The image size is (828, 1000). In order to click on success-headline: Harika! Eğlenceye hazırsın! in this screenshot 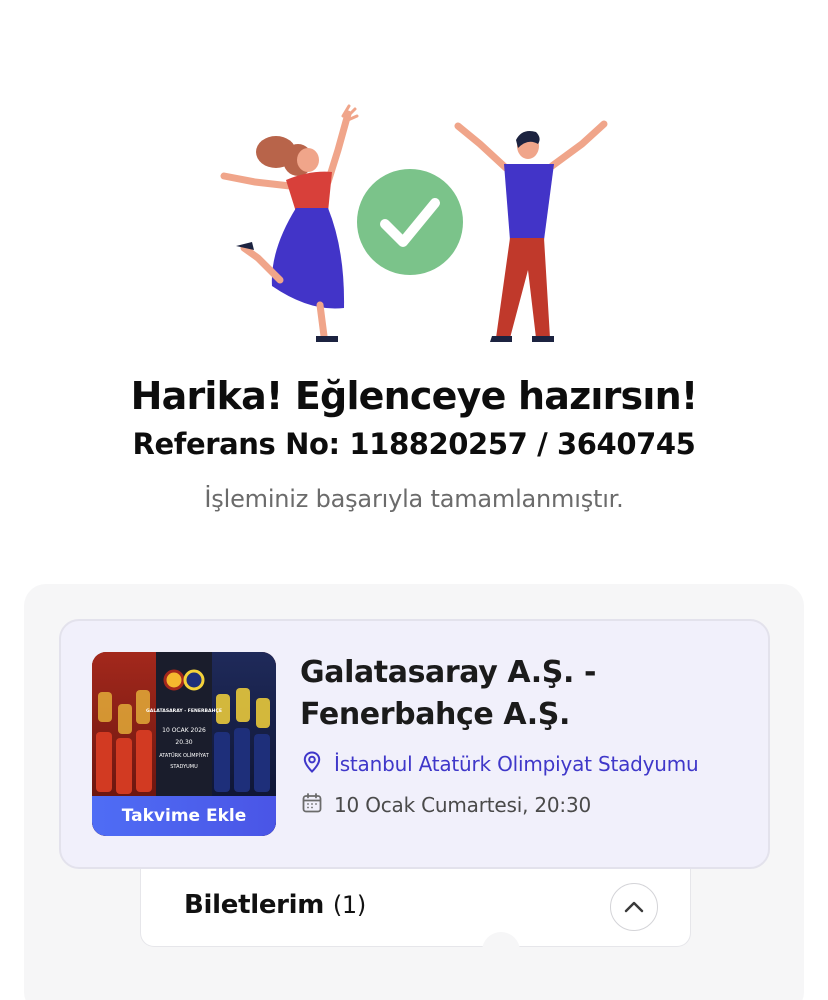, I will do `click(414, 396)`.